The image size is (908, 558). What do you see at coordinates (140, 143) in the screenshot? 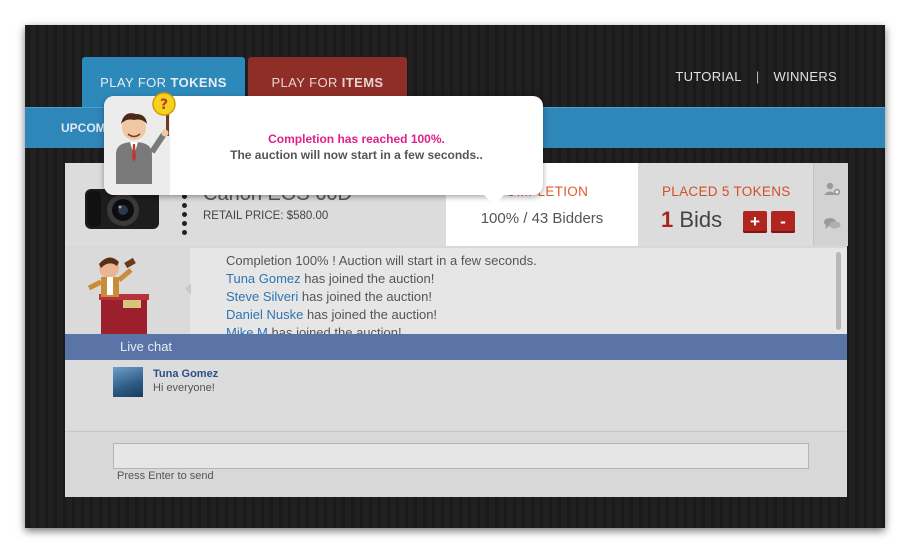
I see `popup-figure: ?` at bounding box center [140, 143].